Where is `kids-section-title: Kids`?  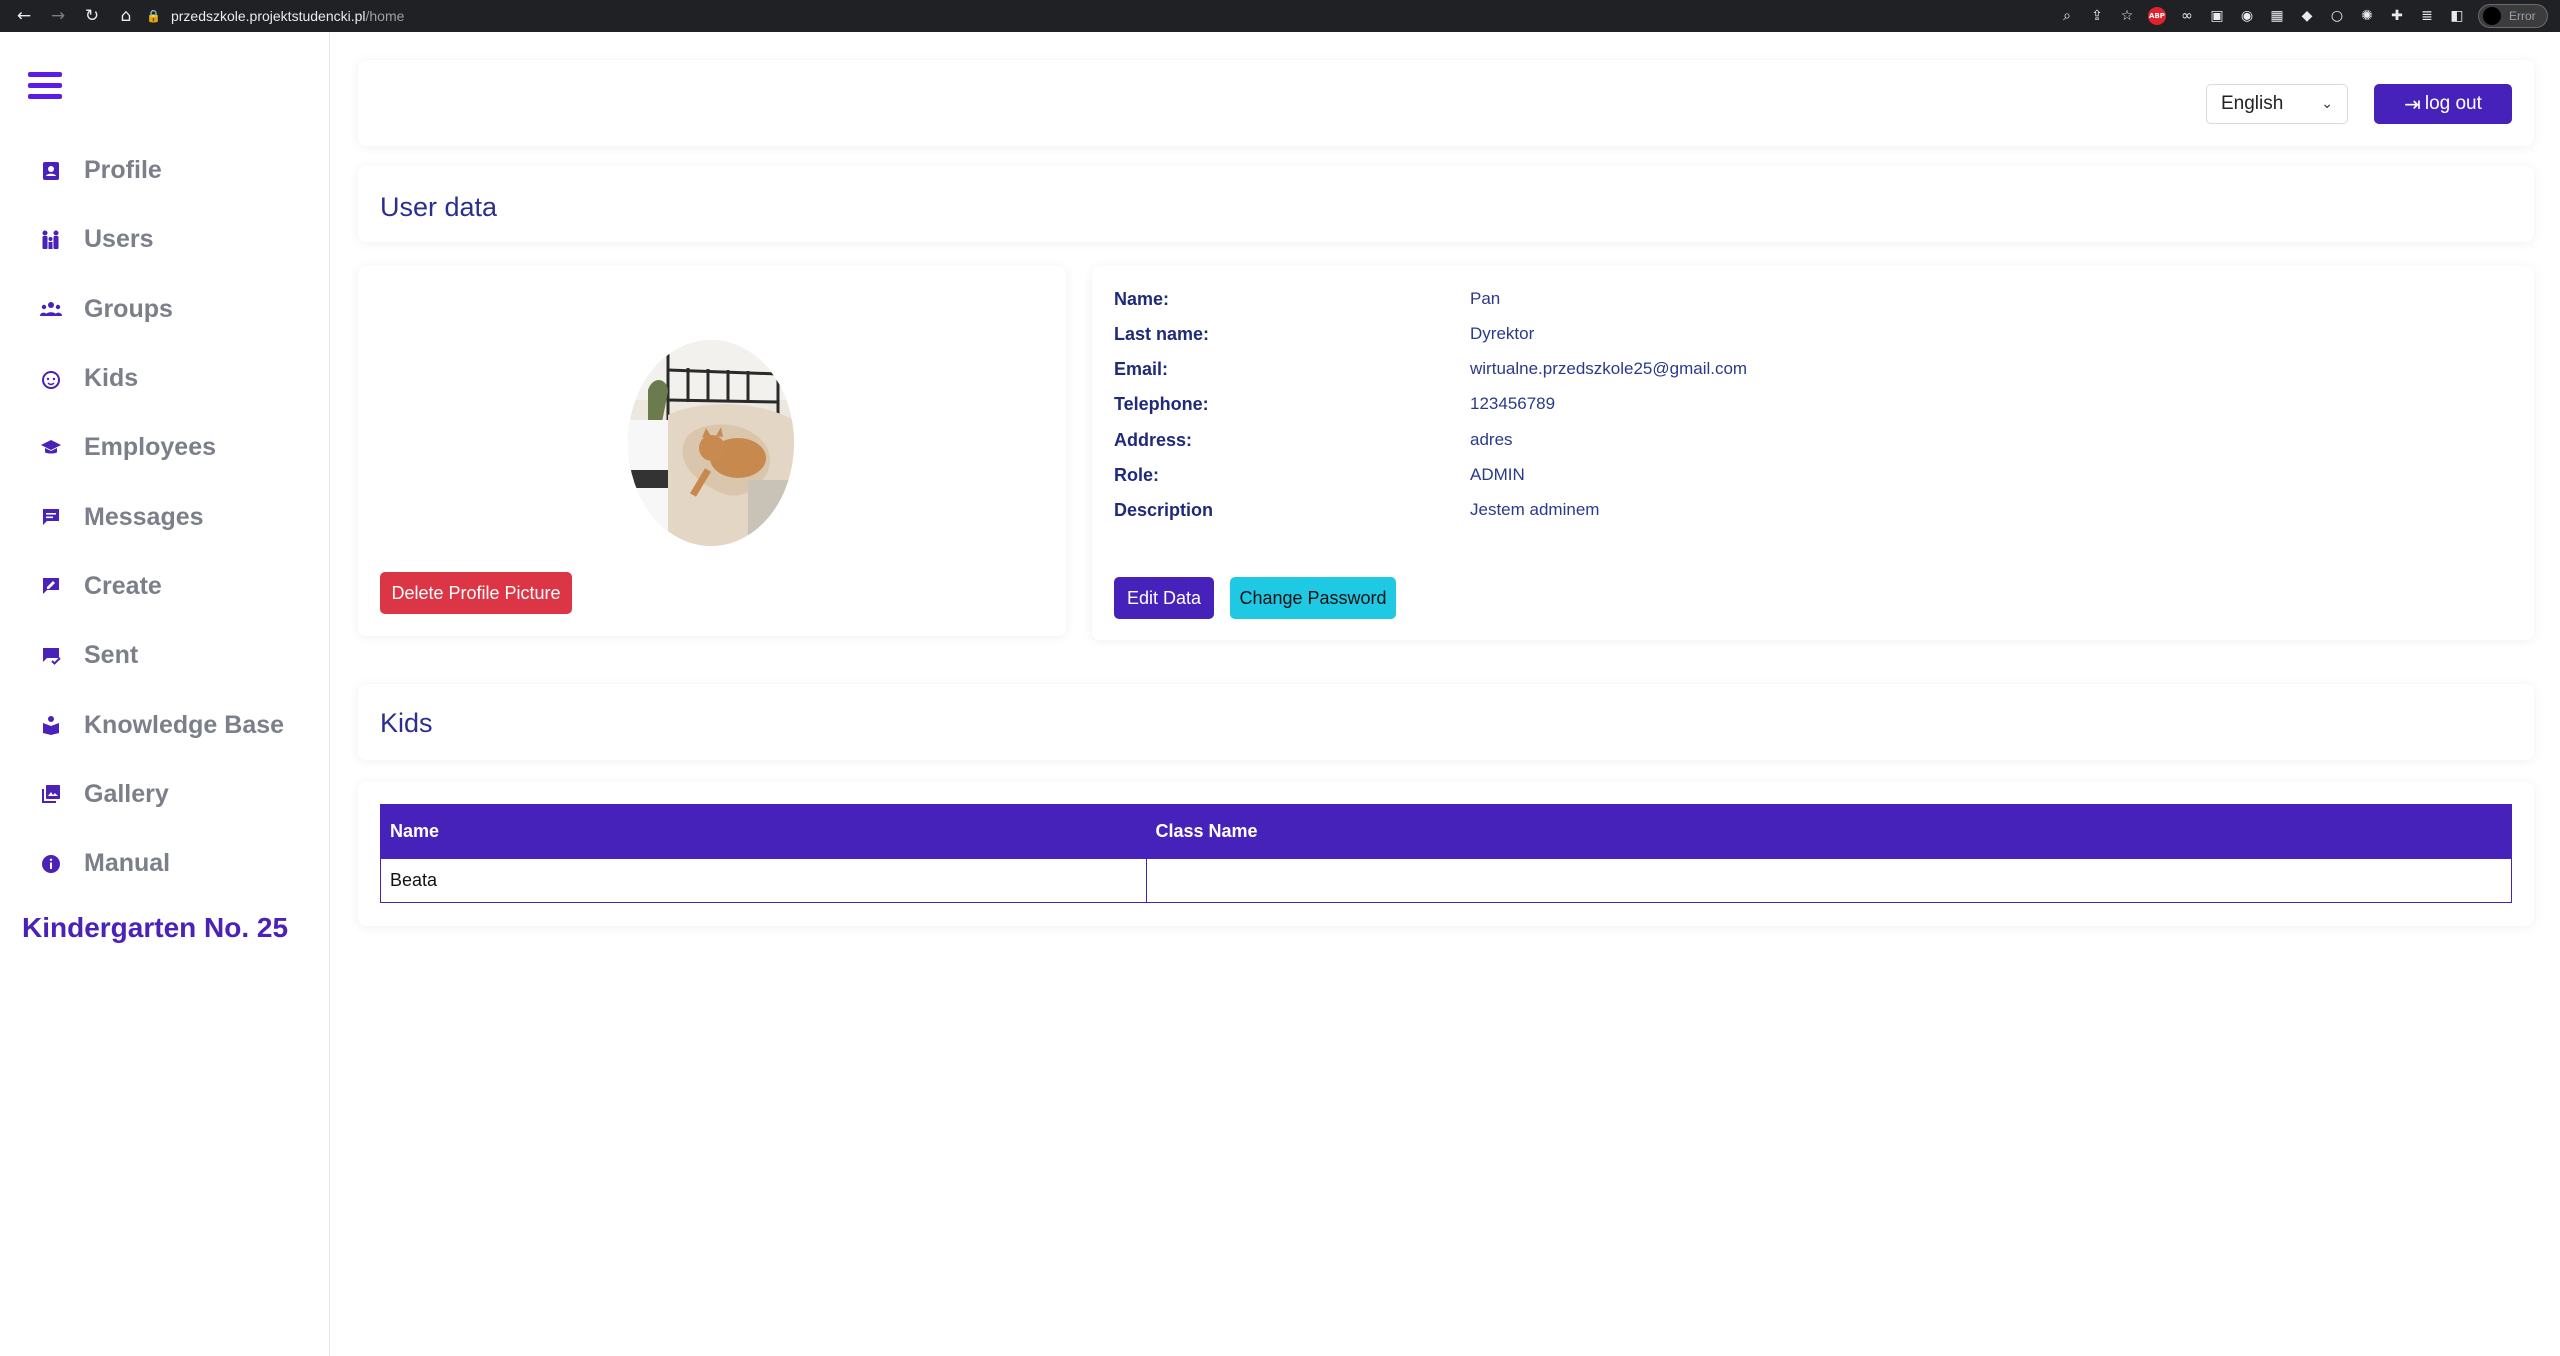 kids-section-title: Kids is located at coordinates (406, 723).